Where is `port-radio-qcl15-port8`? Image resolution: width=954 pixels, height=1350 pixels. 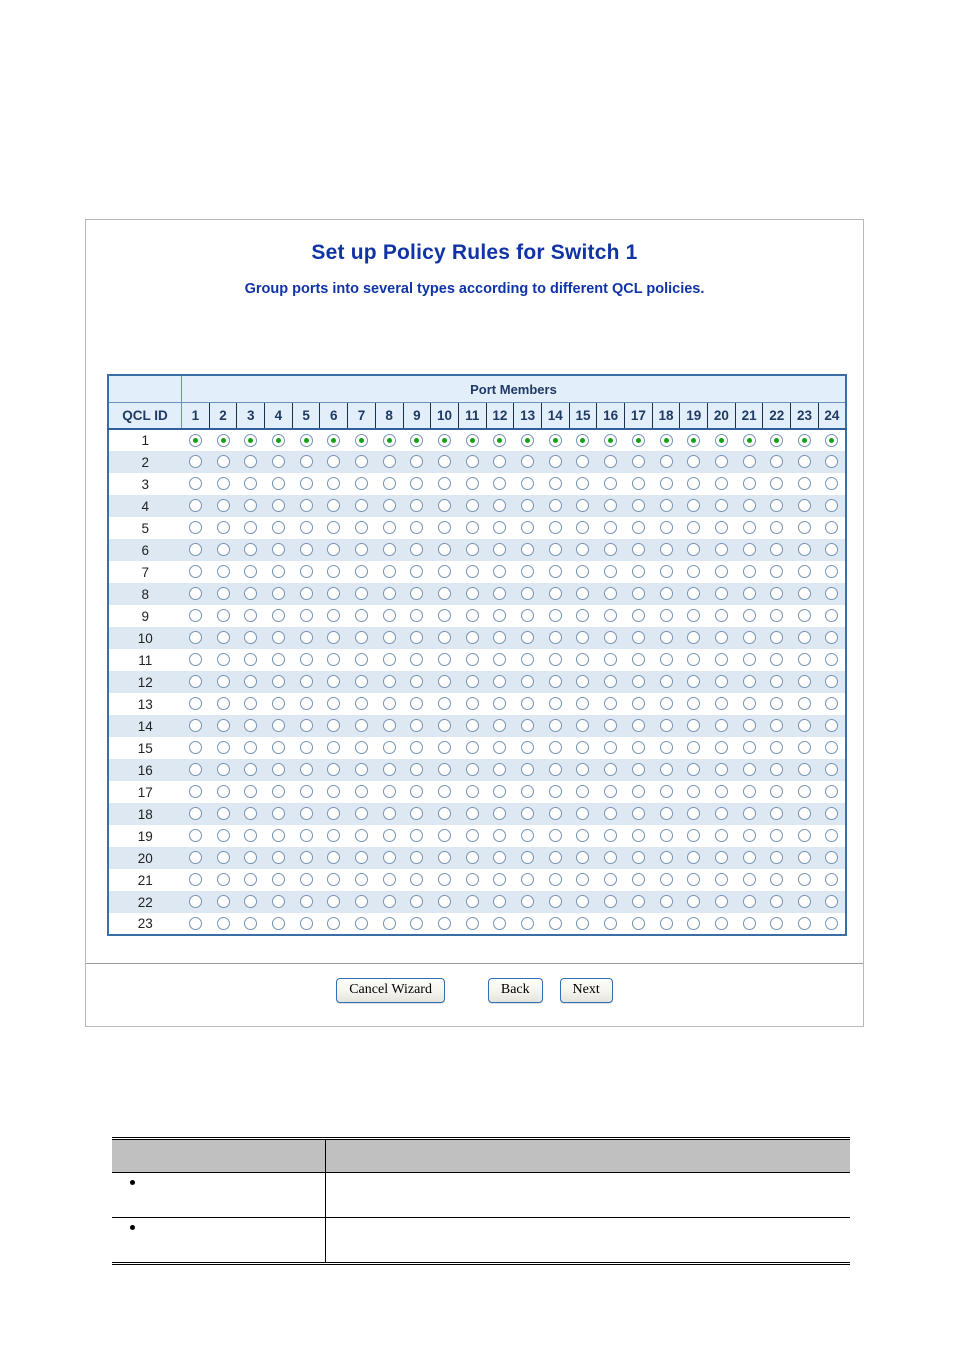 port-radio-qcl15-port8 is located at coordinates (389, 748).